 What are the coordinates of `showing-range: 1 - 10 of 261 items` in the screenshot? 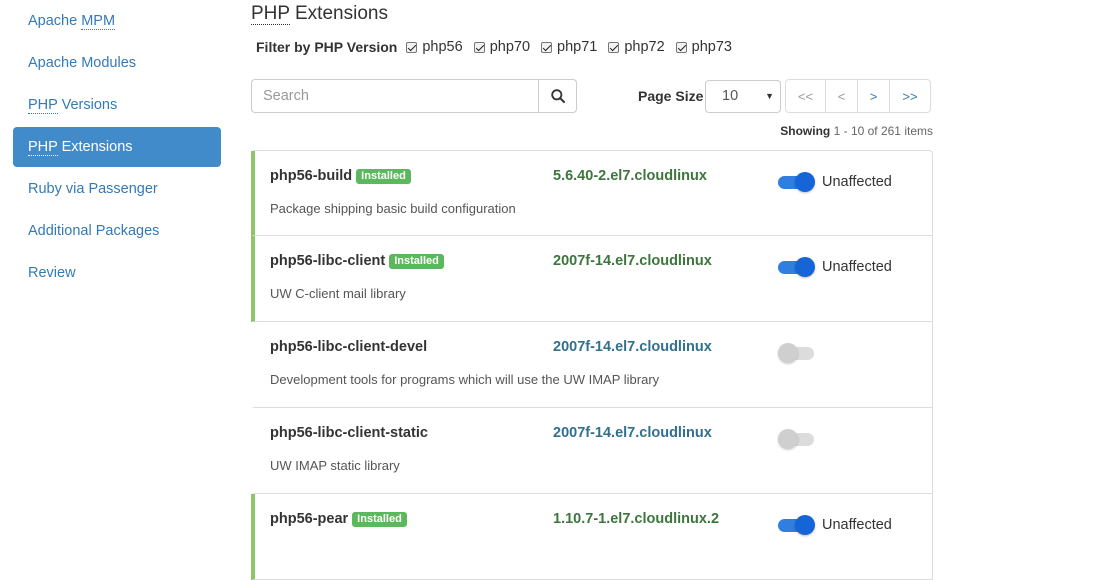 It's located at (881, 131).